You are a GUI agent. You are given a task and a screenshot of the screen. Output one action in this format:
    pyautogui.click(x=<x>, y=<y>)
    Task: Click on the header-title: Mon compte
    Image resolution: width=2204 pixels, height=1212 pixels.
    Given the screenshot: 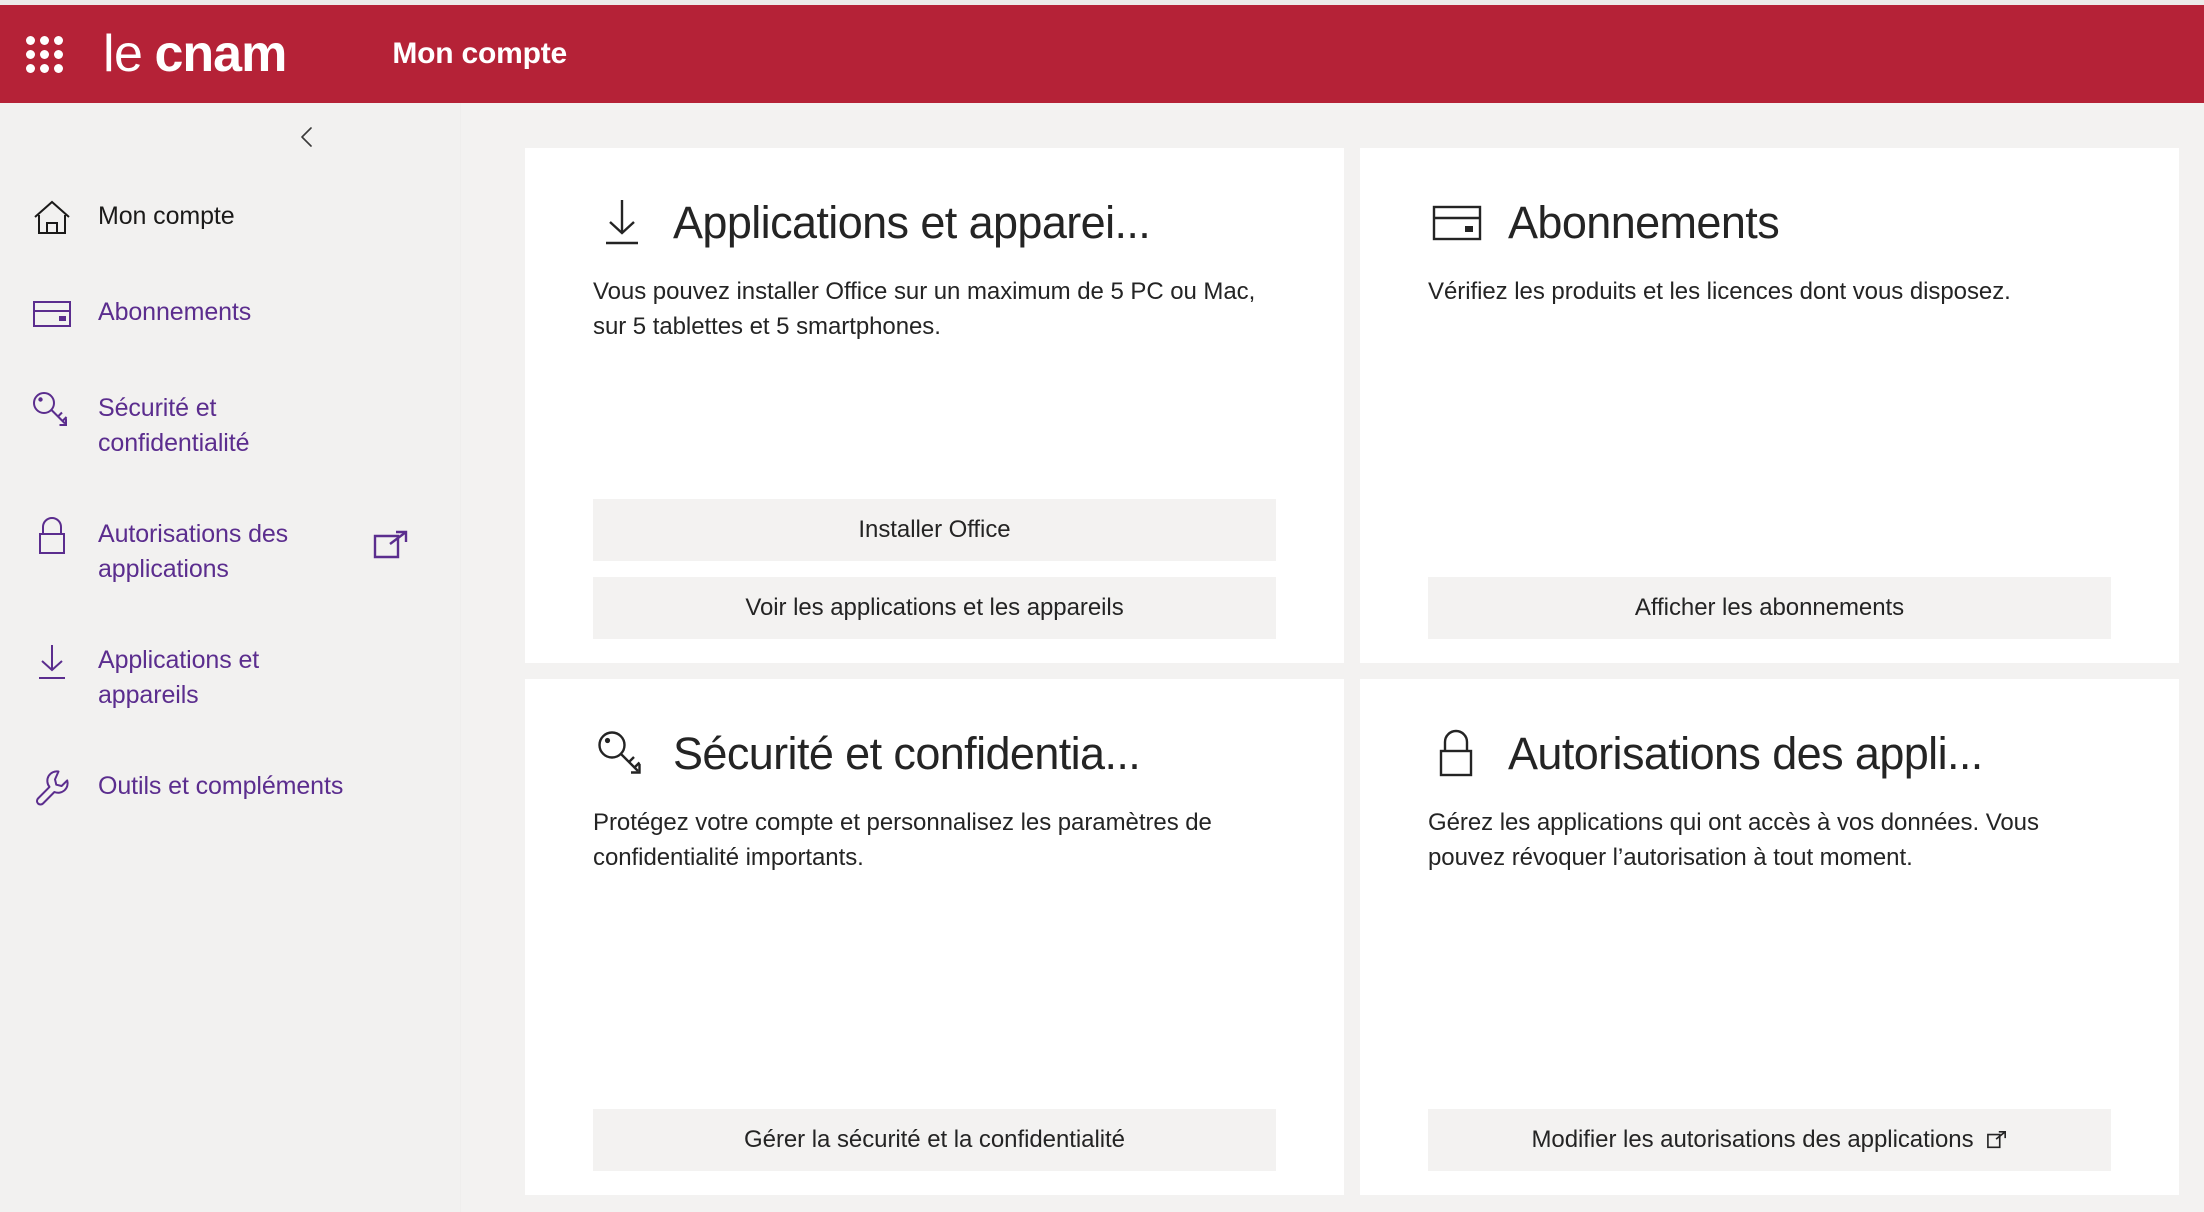 What is the action you would take?
    pyautogui.click(x=479, y=53)
    